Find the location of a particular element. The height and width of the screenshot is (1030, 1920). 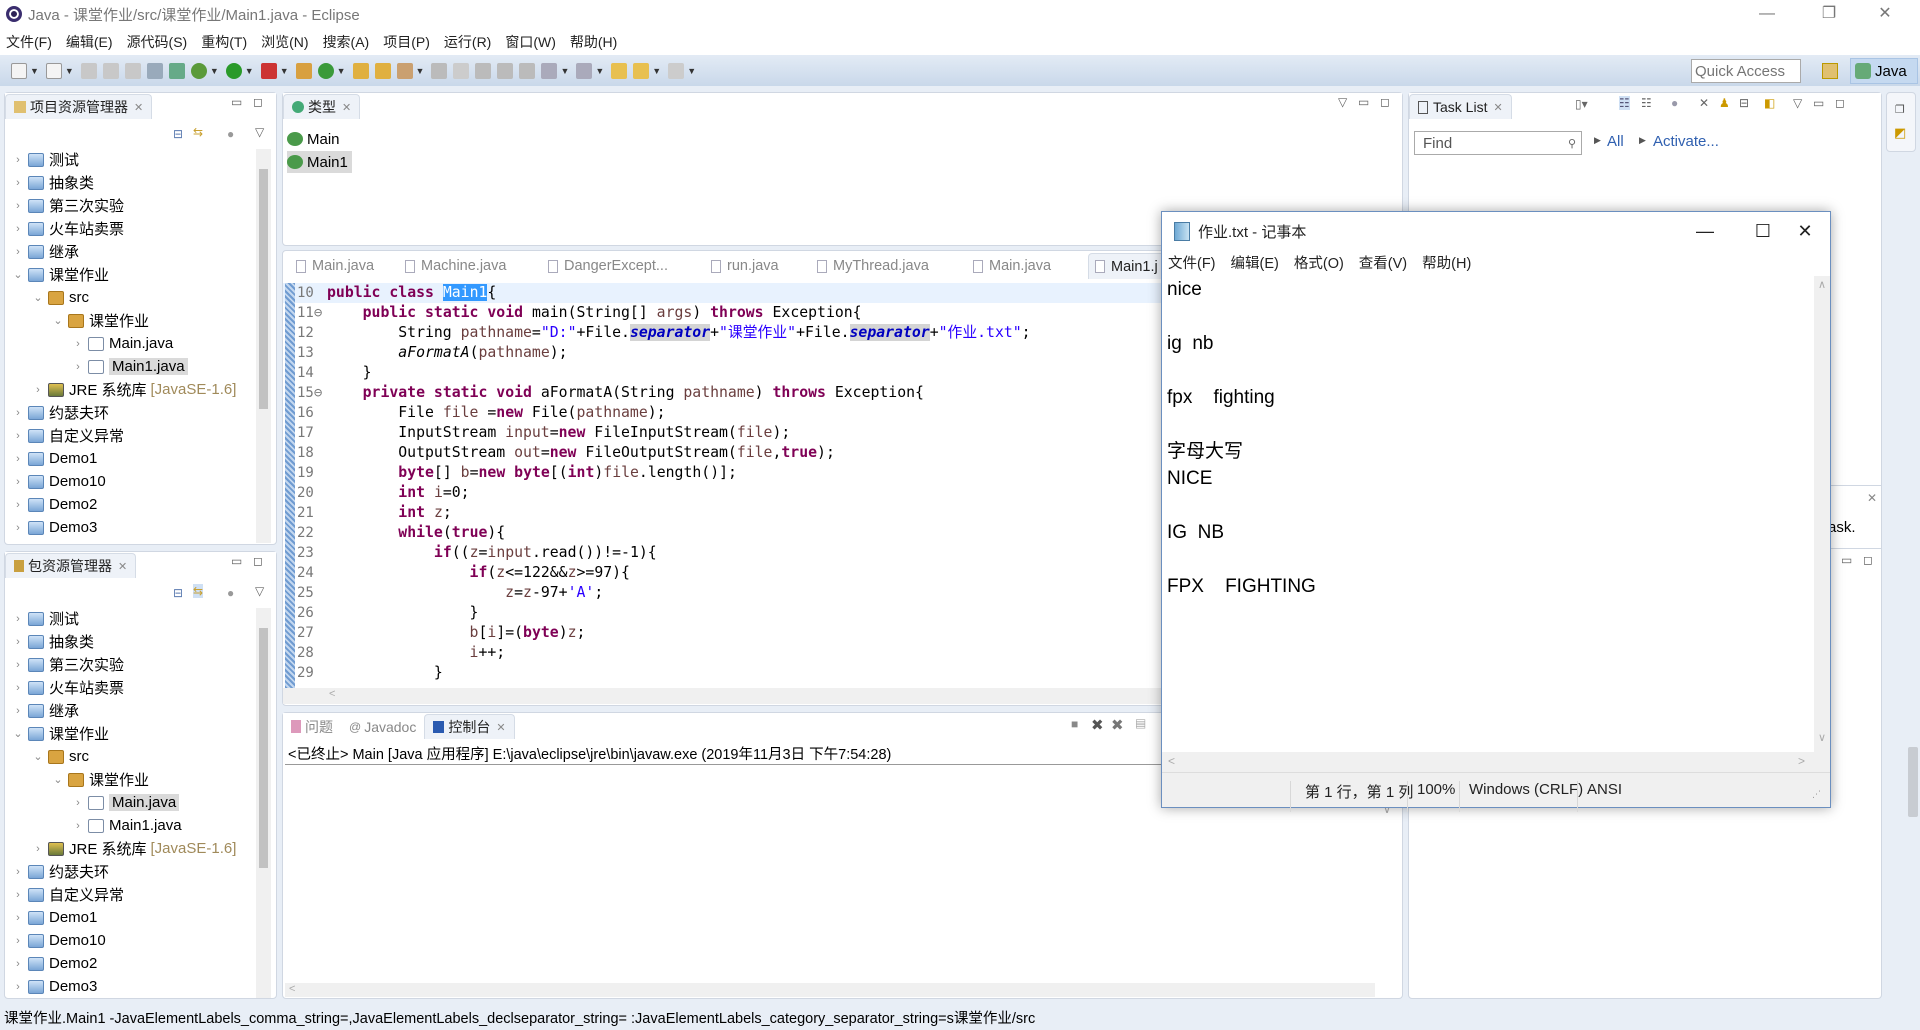

tree-item: › Demo3 is located at coordinates (54, 986).